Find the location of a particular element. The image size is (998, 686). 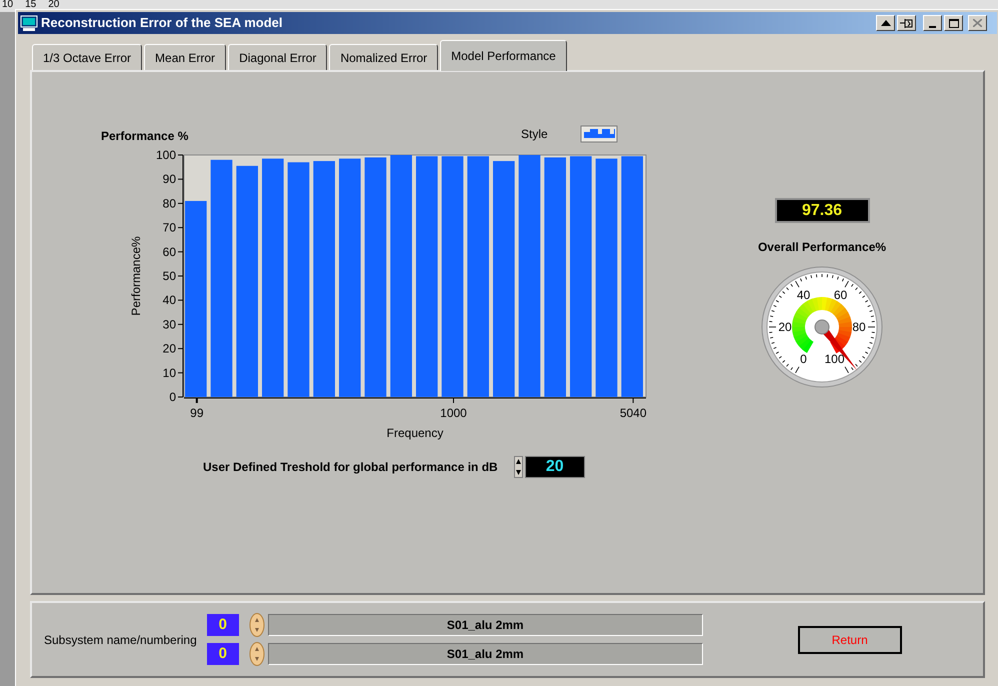

threshold-field: 20 is located at coordinates (554, 467).